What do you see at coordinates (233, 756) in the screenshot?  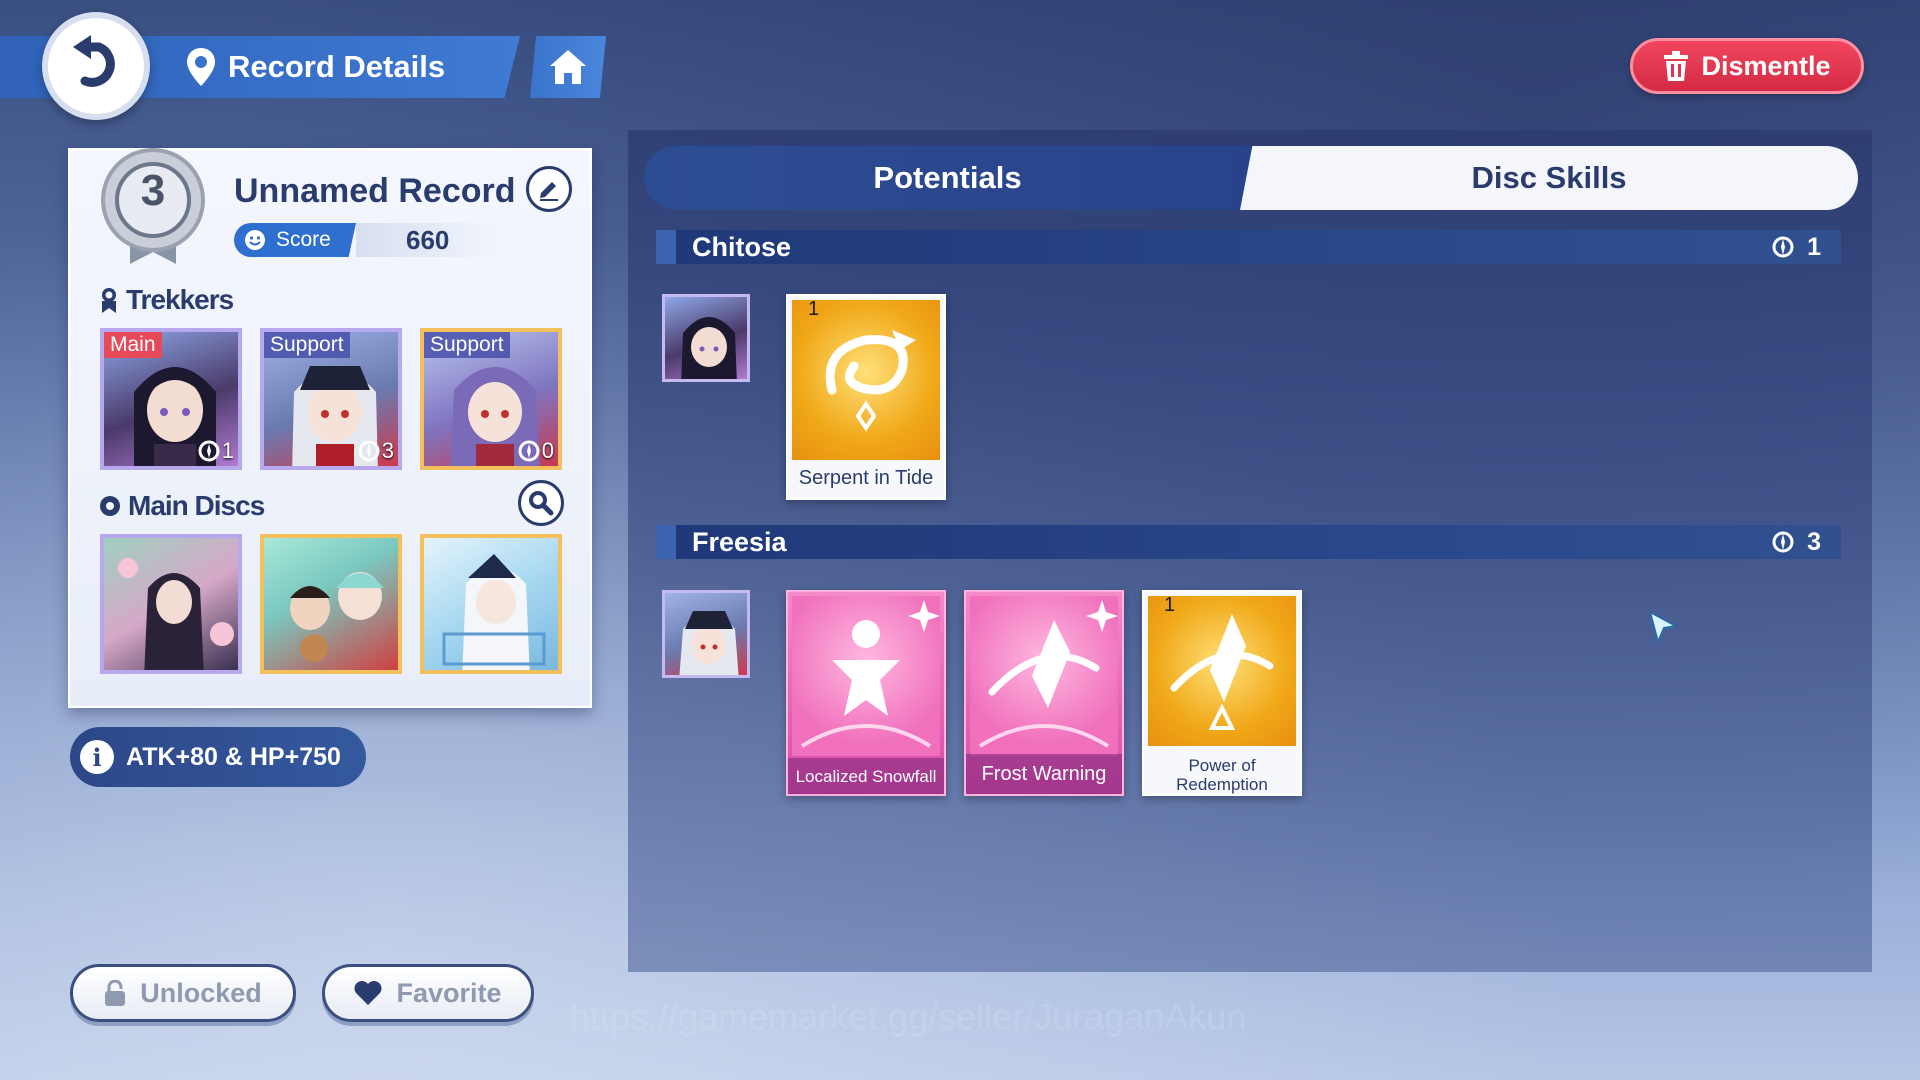 I see `stat-bonus-text: ATK+80 & HP+750` at bounding box center [233, 756].